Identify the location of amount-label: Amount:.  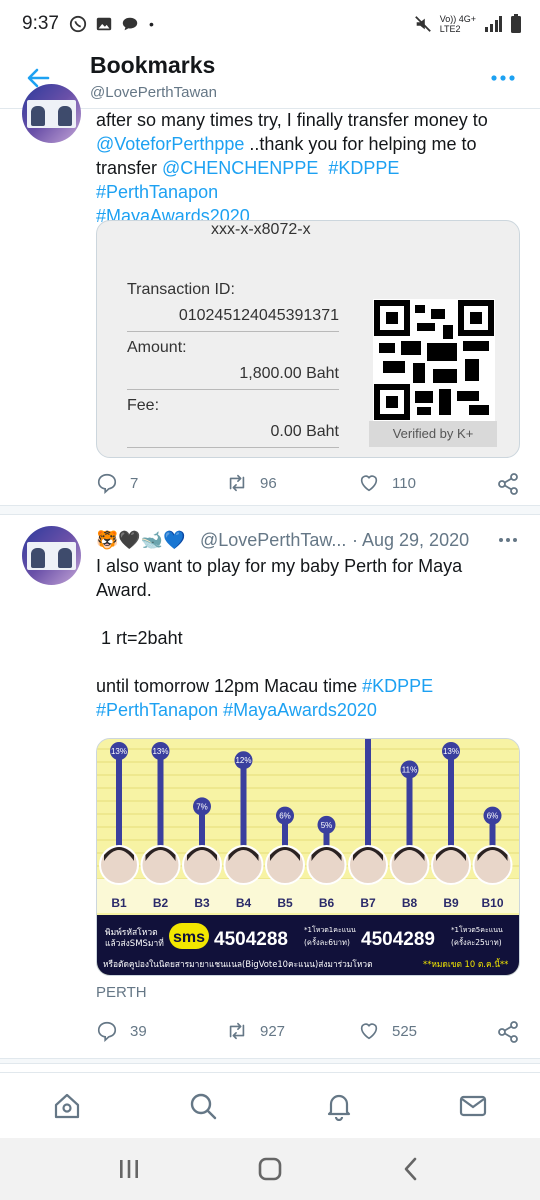
(157, 347).